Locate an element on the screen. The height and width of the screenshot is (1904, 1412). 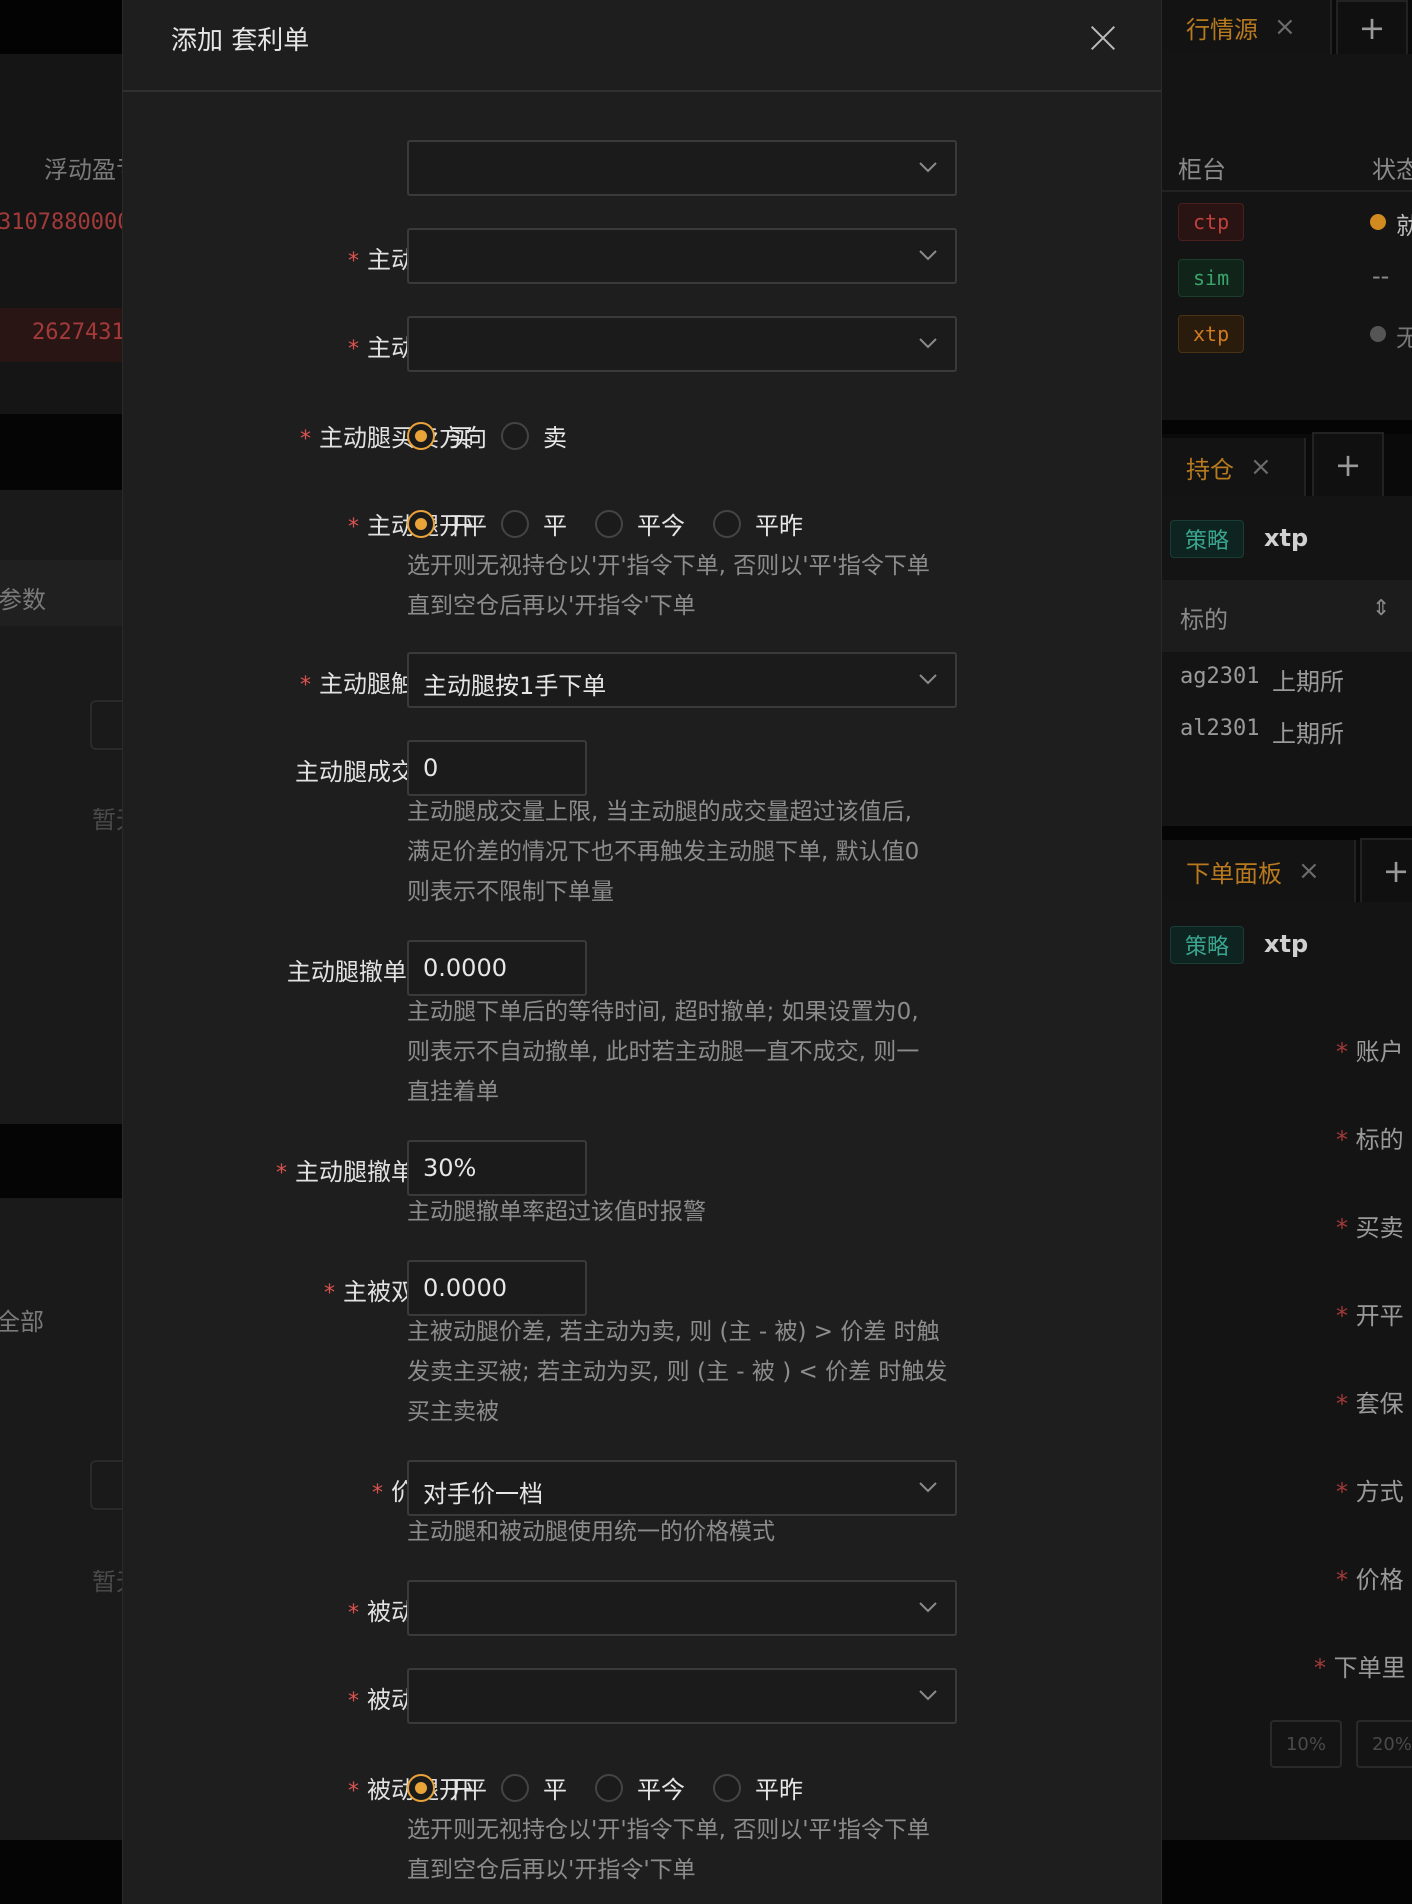
counter-tag: ctp is located at coordinates (1211, 222).